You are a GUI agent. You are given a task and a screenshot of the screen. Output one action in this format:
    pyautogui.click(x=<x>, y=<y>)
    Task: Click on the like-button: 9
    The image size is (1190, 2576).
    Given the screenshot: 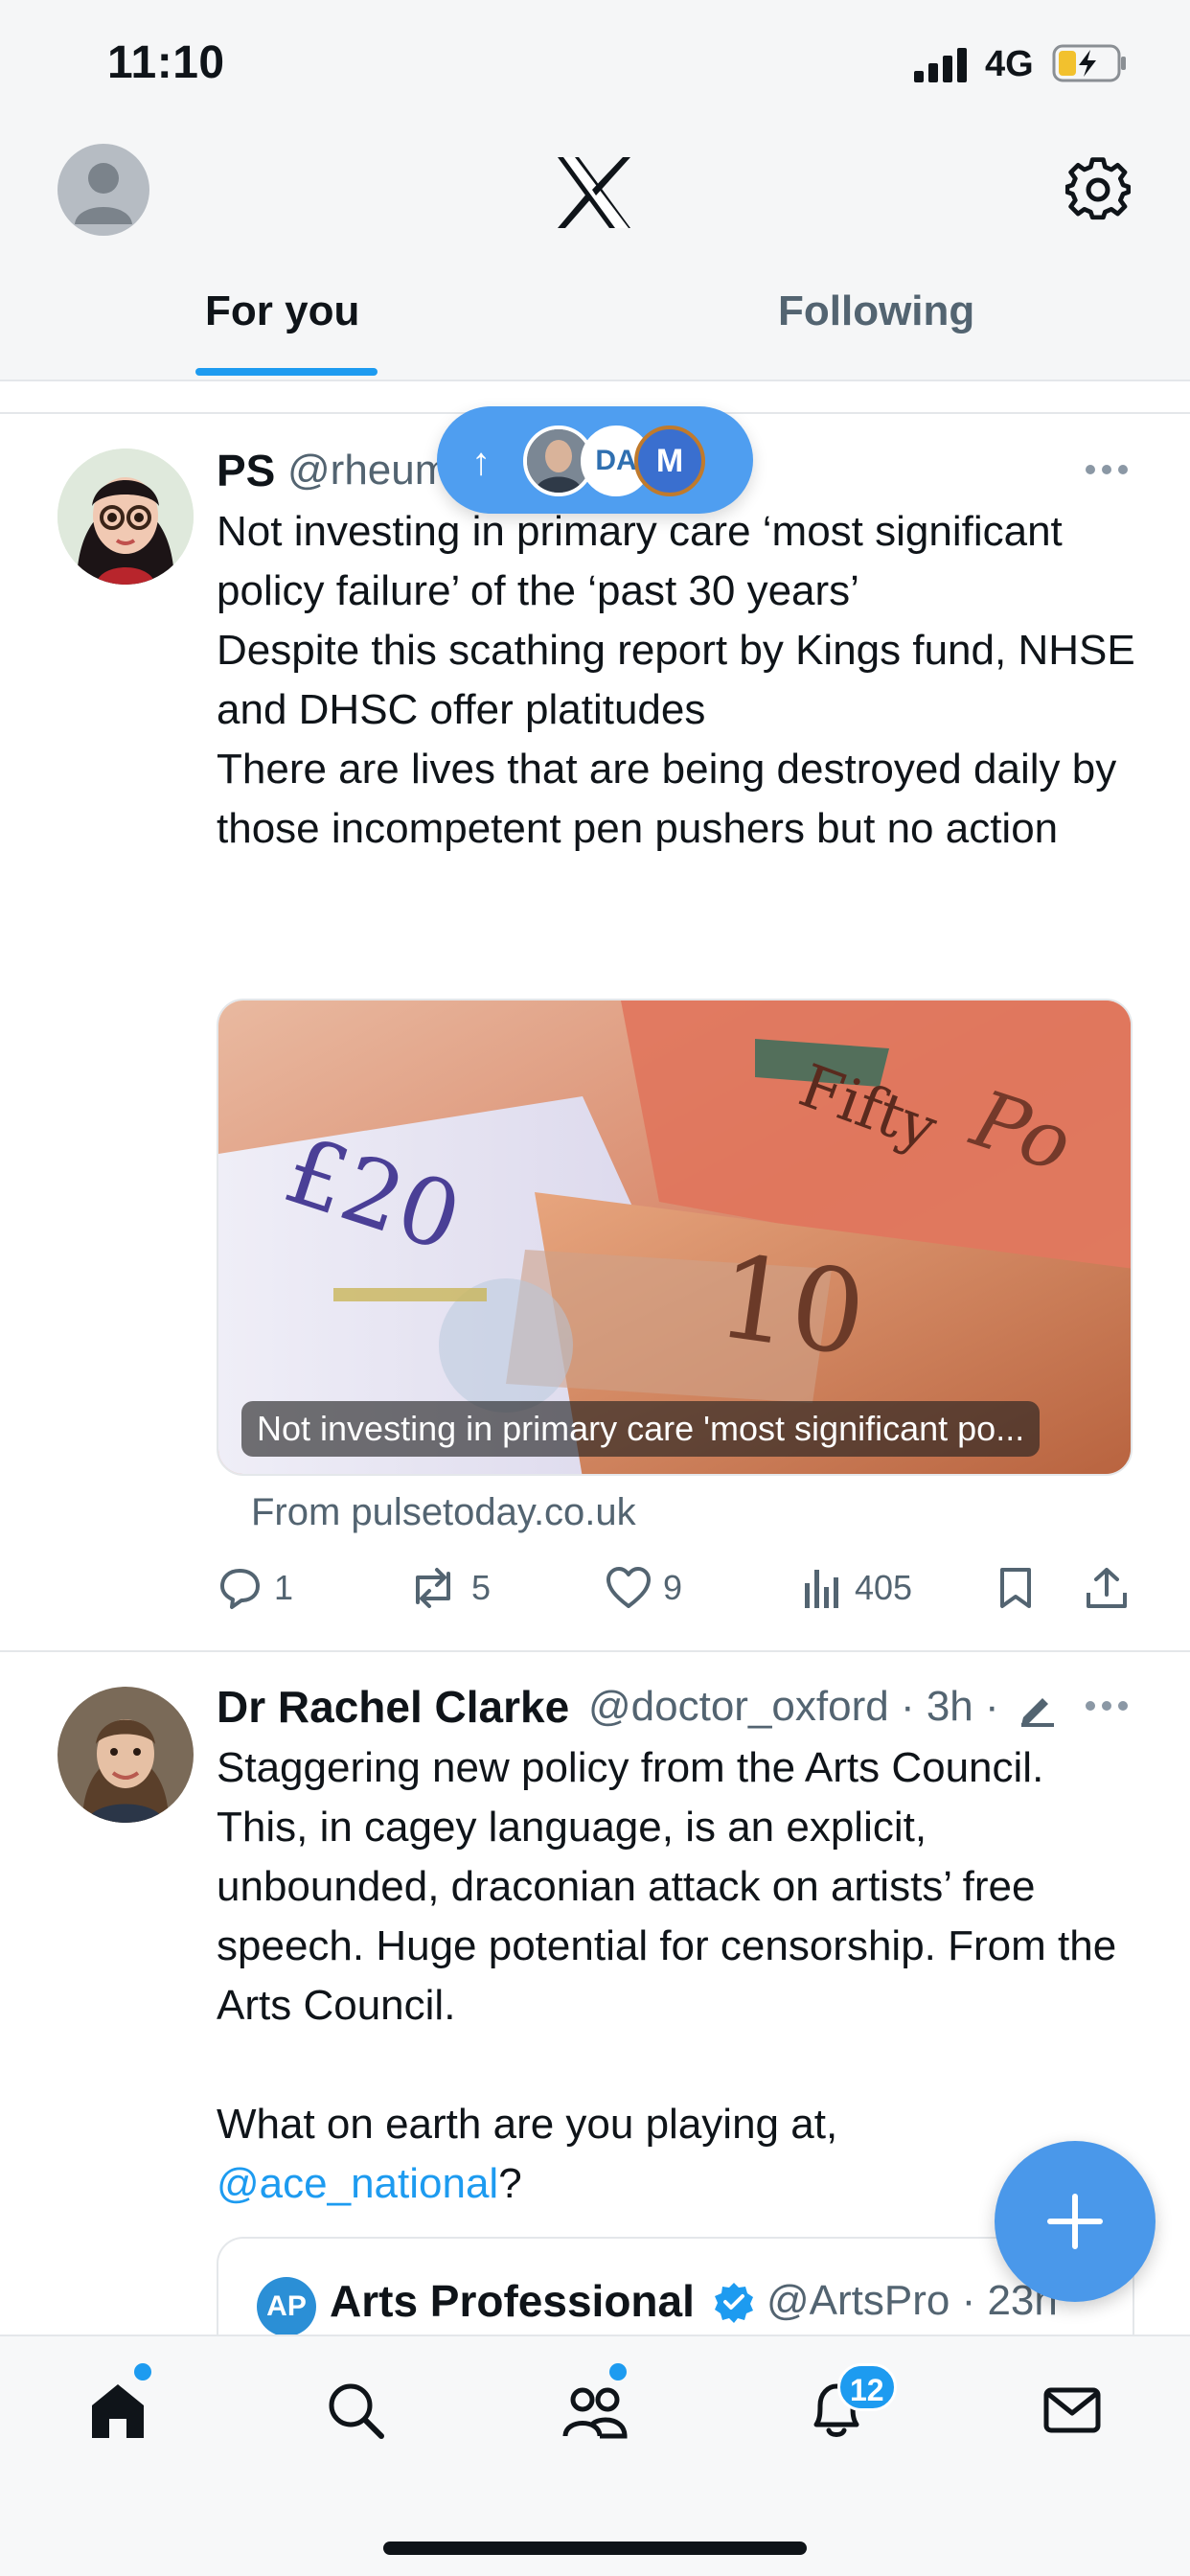 What is the action you would take?
    pyautogui.click(x=644, y=1588)
    